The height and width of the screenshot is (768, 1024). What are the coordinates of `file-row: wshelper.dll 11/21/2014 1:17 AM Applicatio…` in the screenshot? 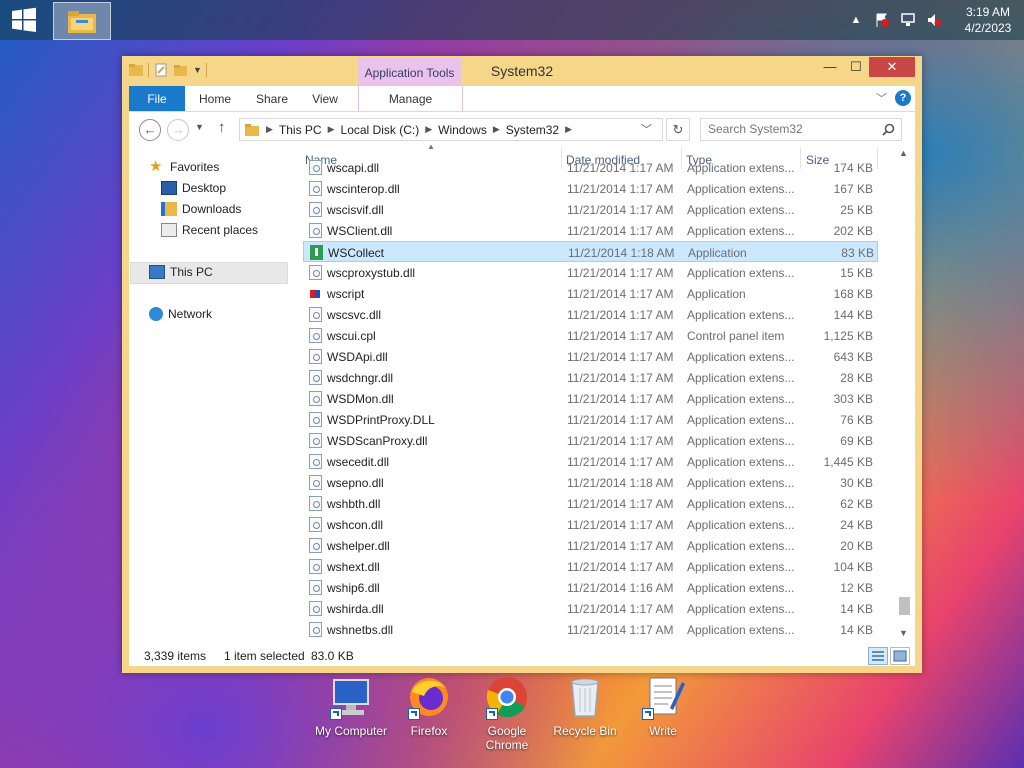 It's located at (590, 545).